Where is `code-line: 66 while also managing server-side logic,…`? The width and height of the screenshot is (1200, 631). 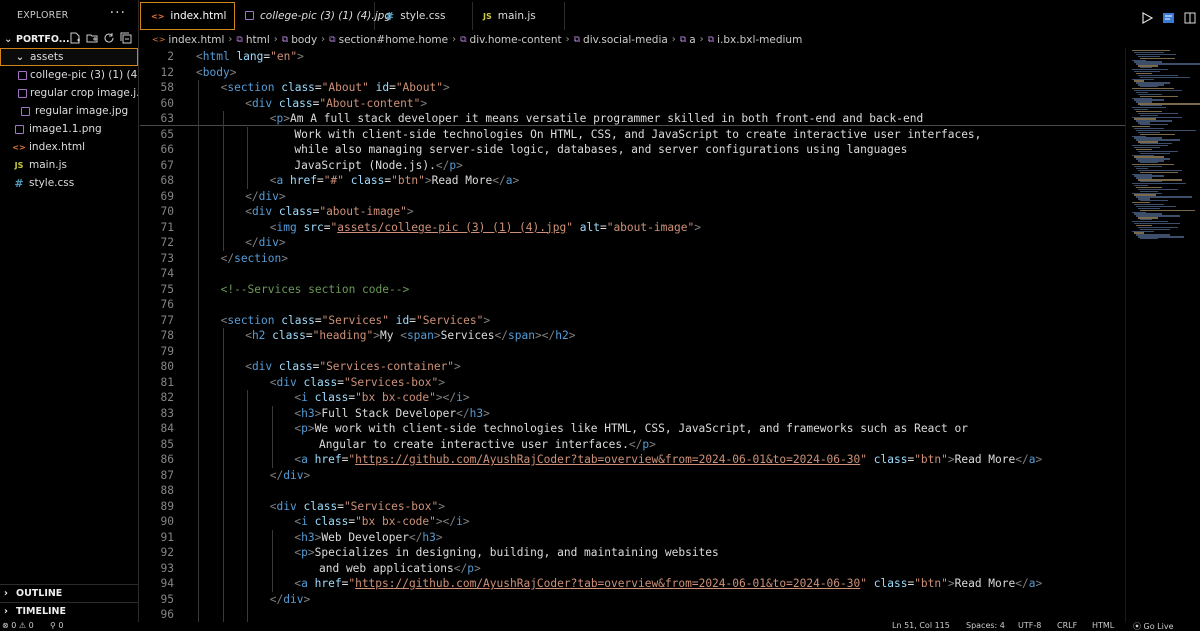
code-line: 66 while also managing server-side logic,… is located at coordinates (632, 150).